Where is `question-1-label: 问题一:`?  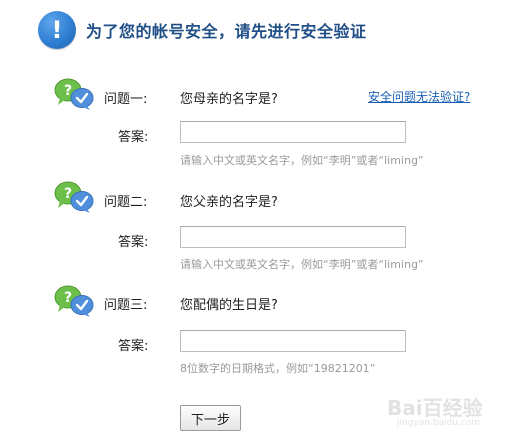
question-1-label: 问题一: is located at coordinates (126, 99).